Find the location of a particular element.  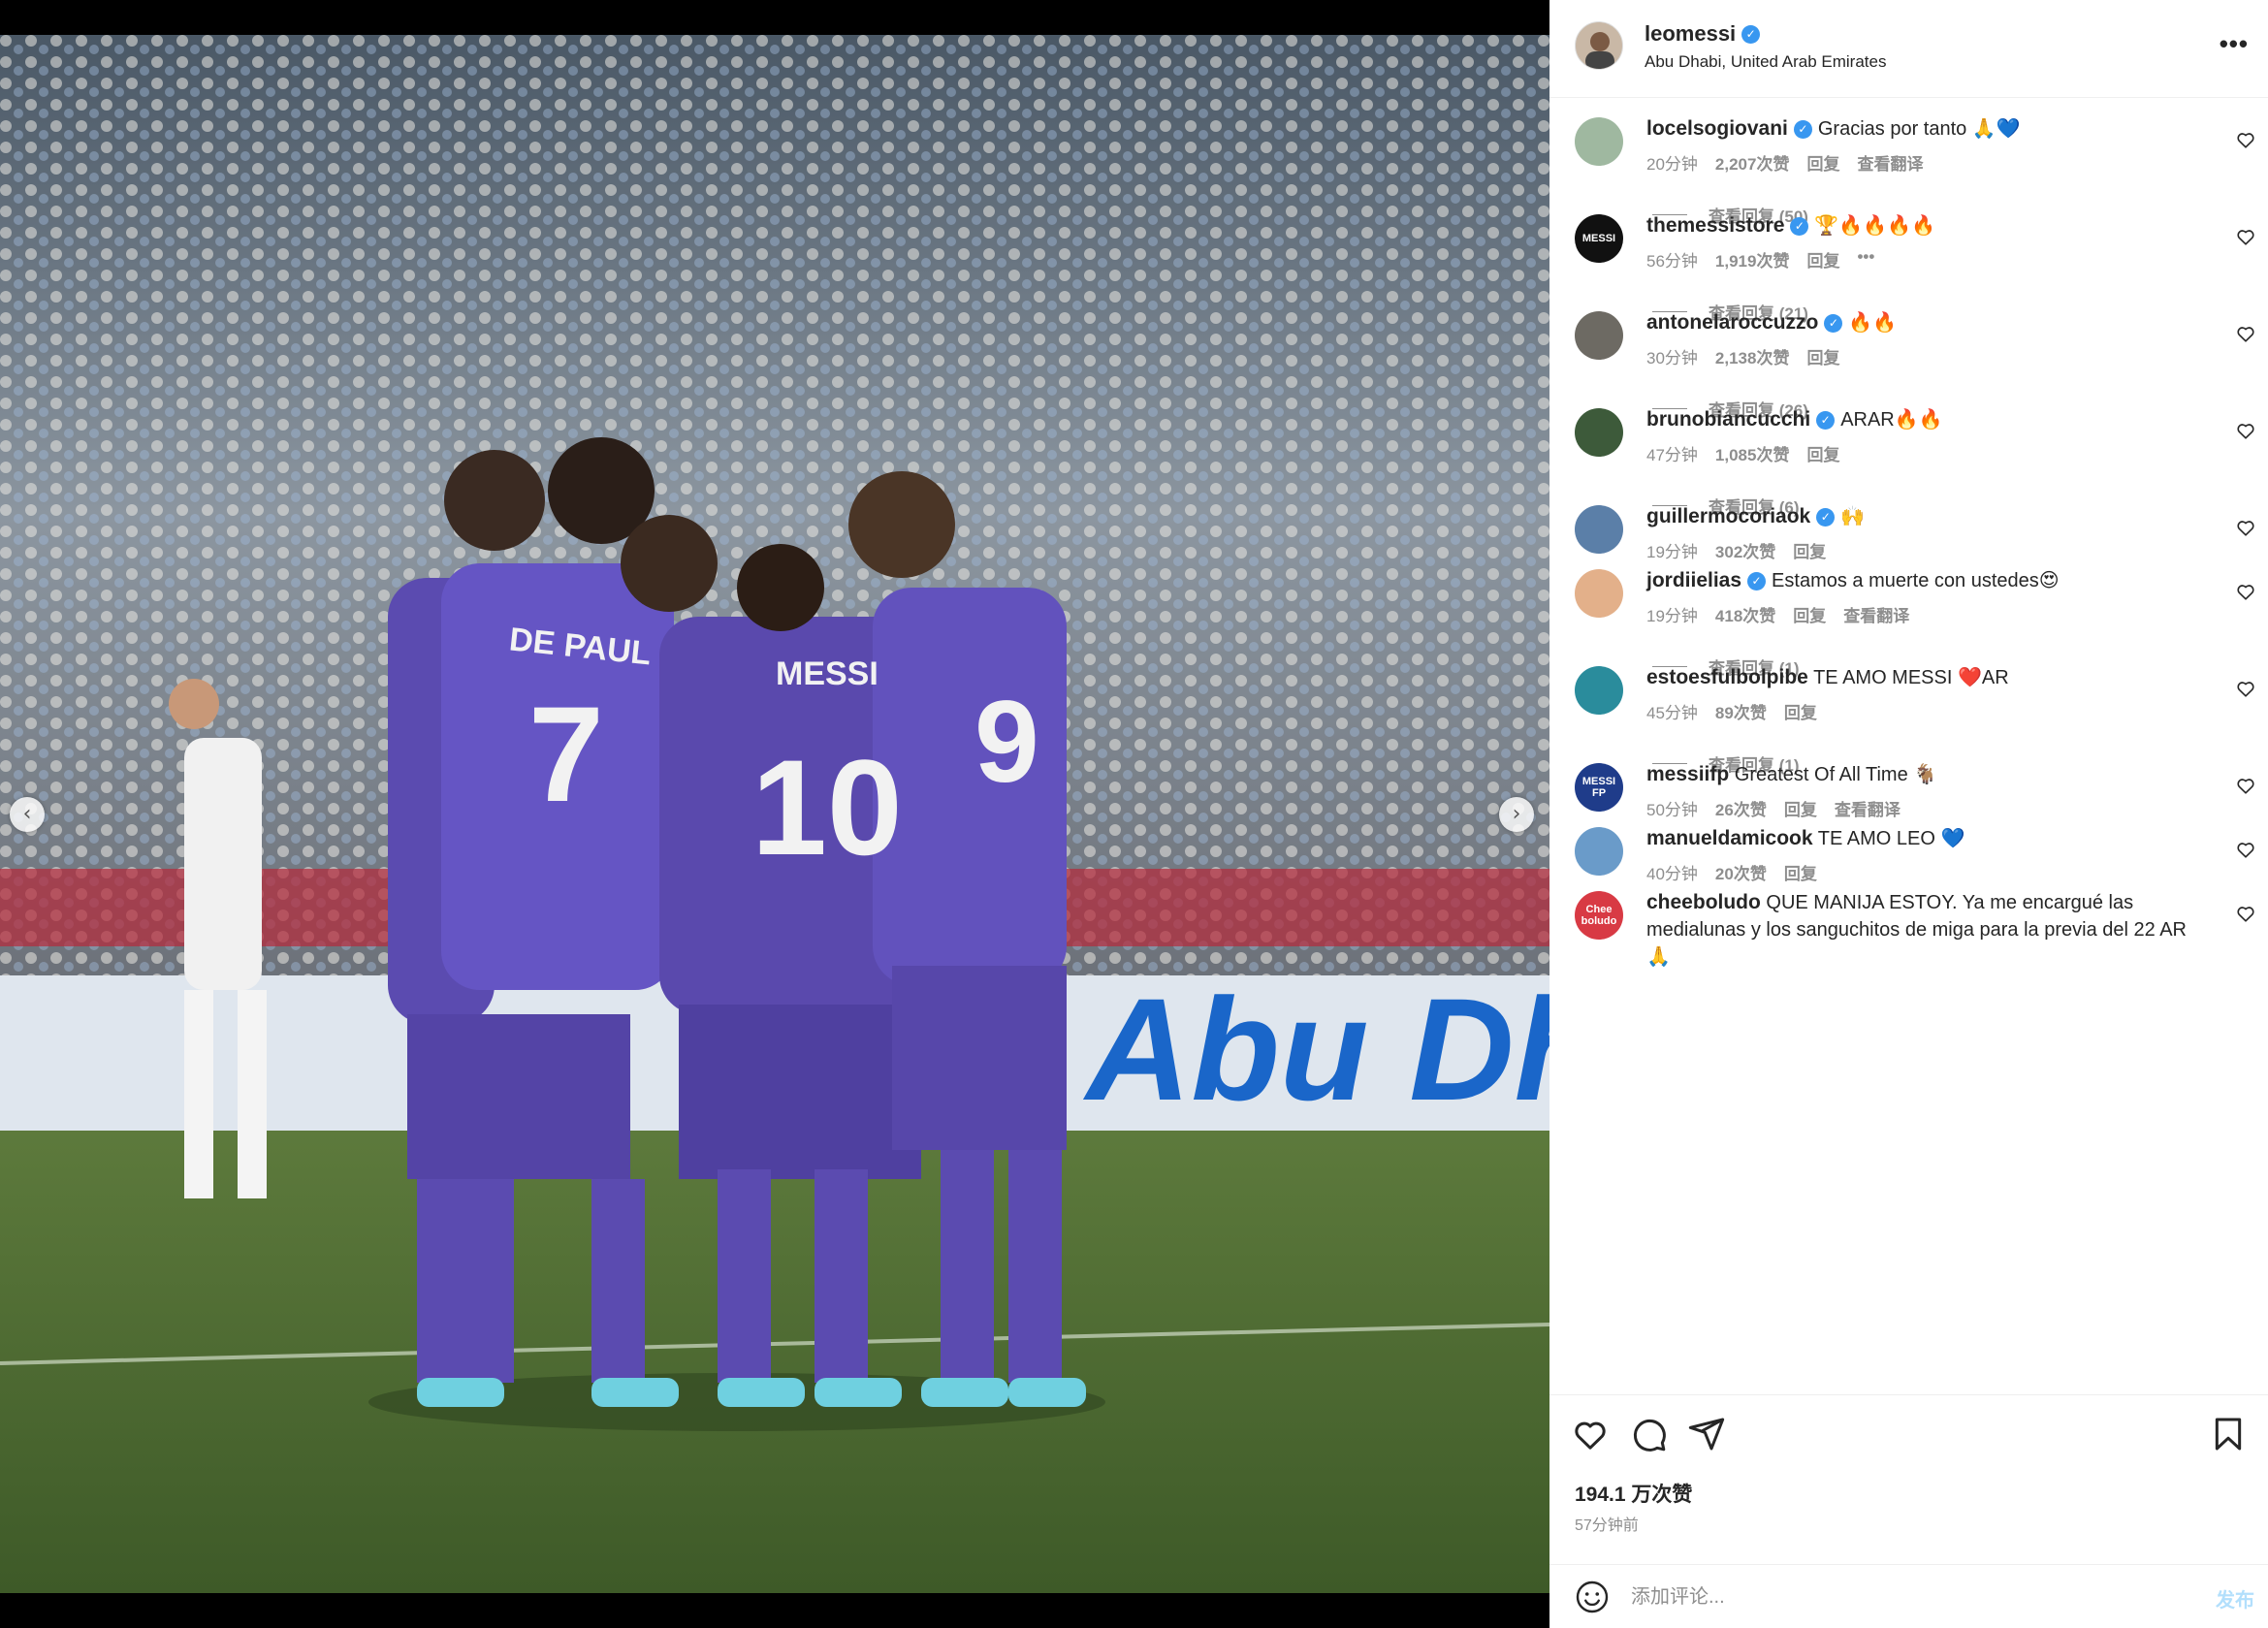

emoji-smiley-icon is located at coordinates (1592, 1597).